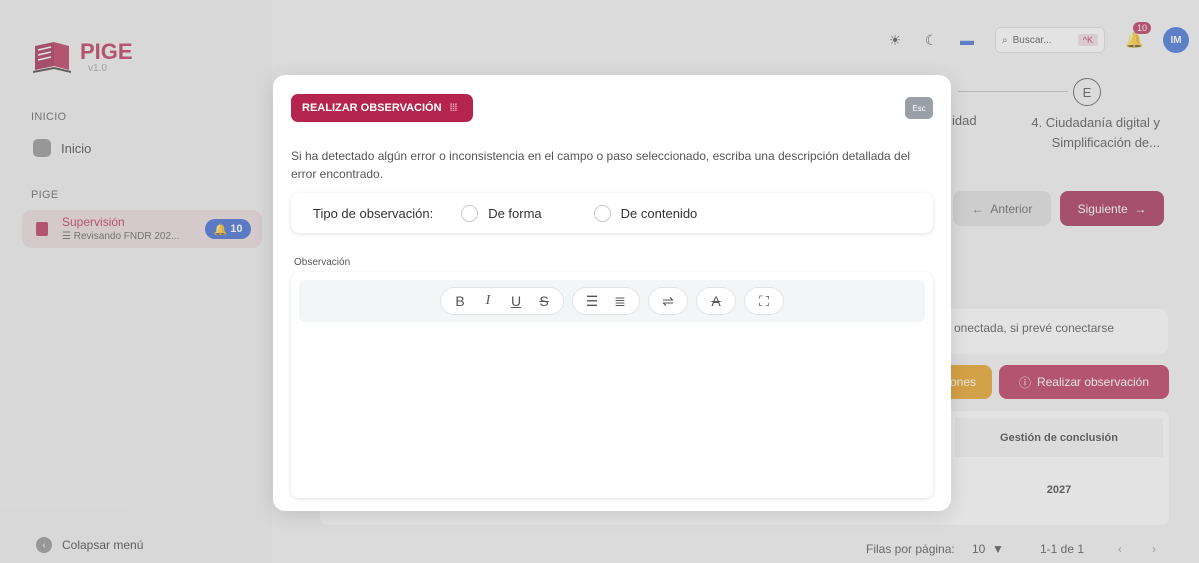 The image size is (1199, 563). I want to click on radio-de-forma: De forma, so click(501, 213).